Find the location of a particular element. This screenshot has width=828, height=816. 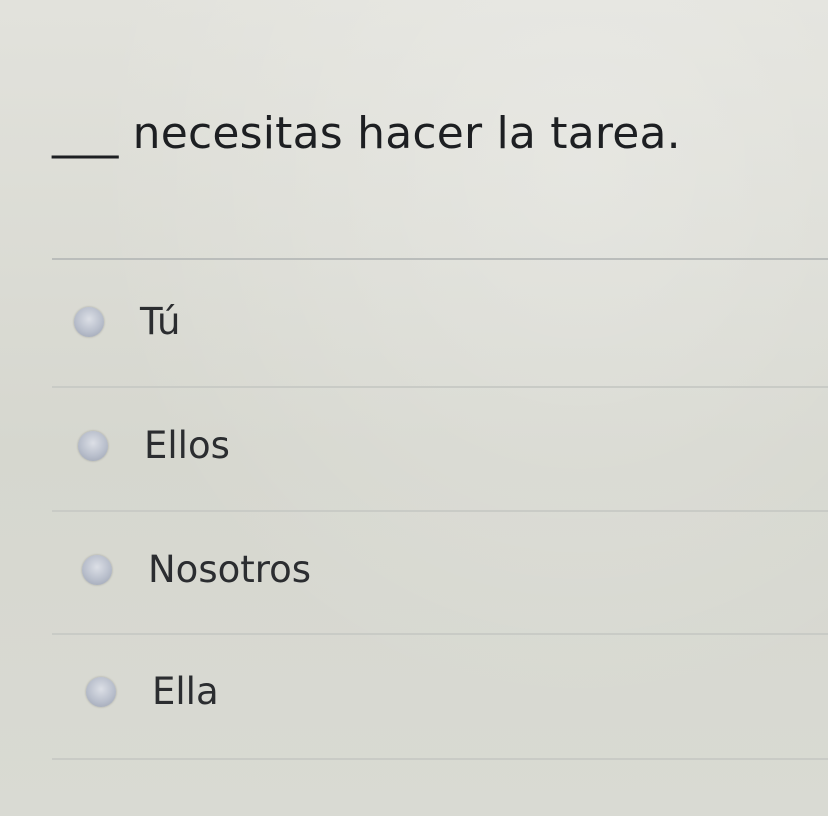

answer-label-tu: Tú is located at coordinates (160, 321).